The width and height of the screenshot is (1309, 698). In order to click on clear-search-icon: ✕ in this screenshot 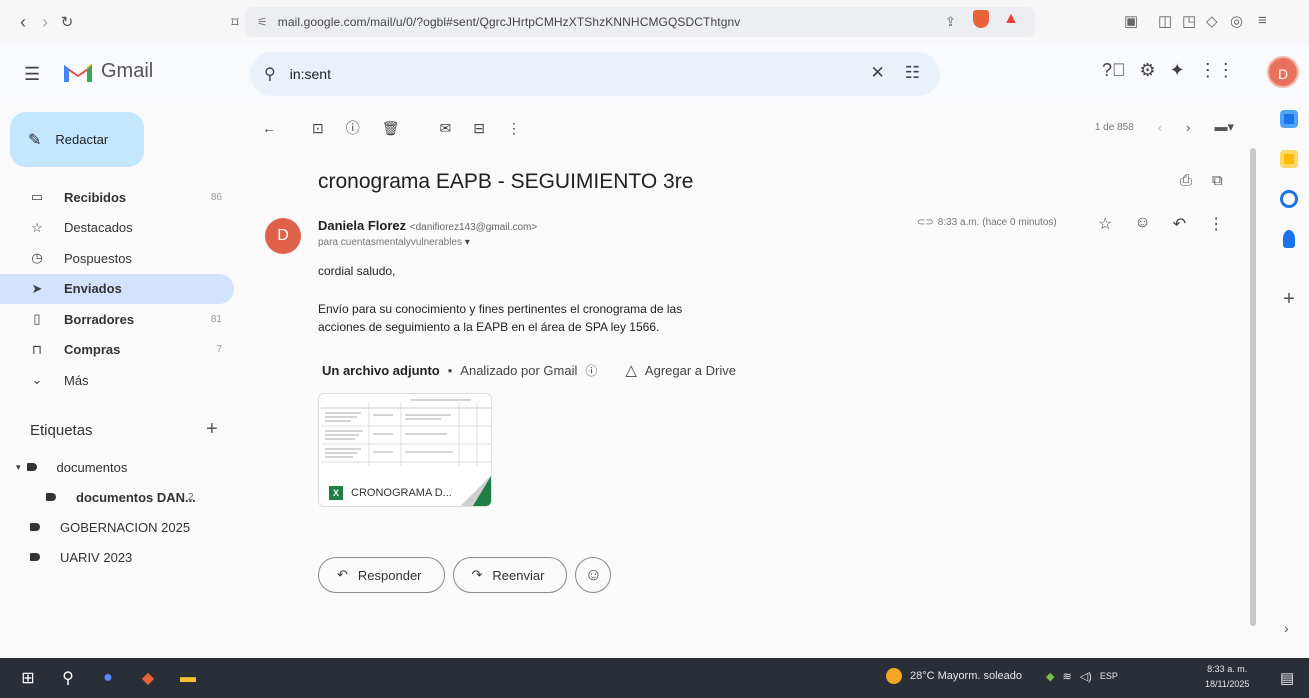, I will do `click(878, 73)`.